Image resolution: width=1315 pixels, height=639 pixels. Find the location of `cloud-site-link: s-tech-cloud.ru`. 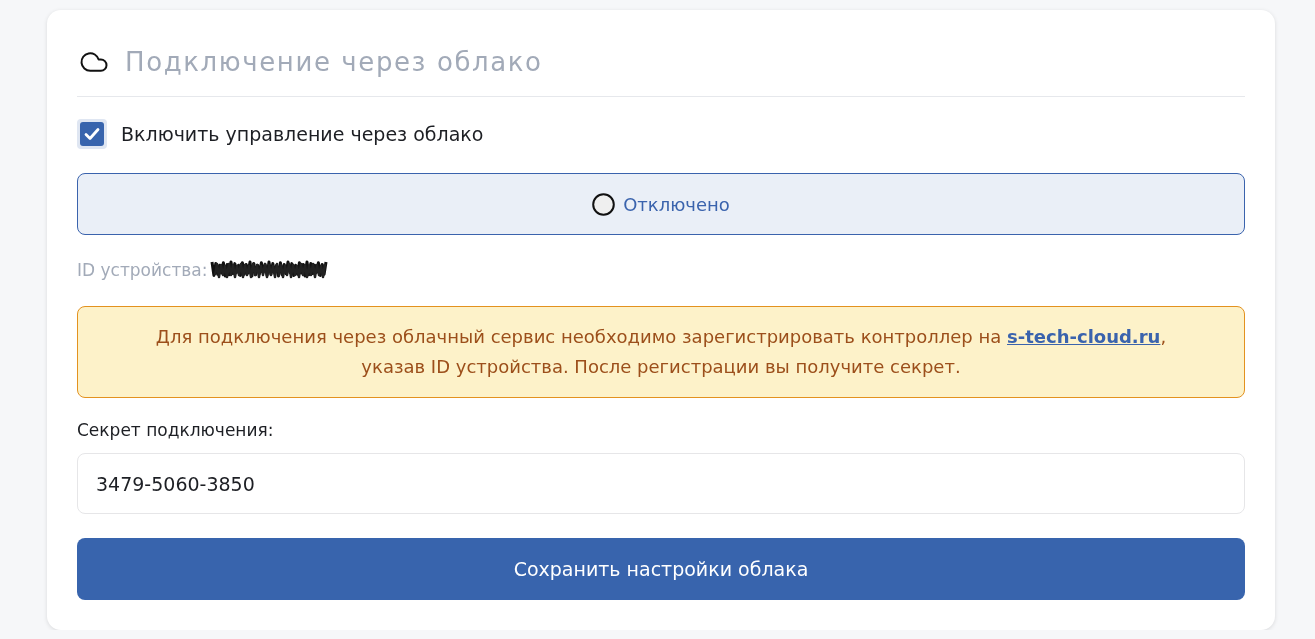

cloud-site-link: s-tech-cloud.ru is located at coordinates (1084, 336).